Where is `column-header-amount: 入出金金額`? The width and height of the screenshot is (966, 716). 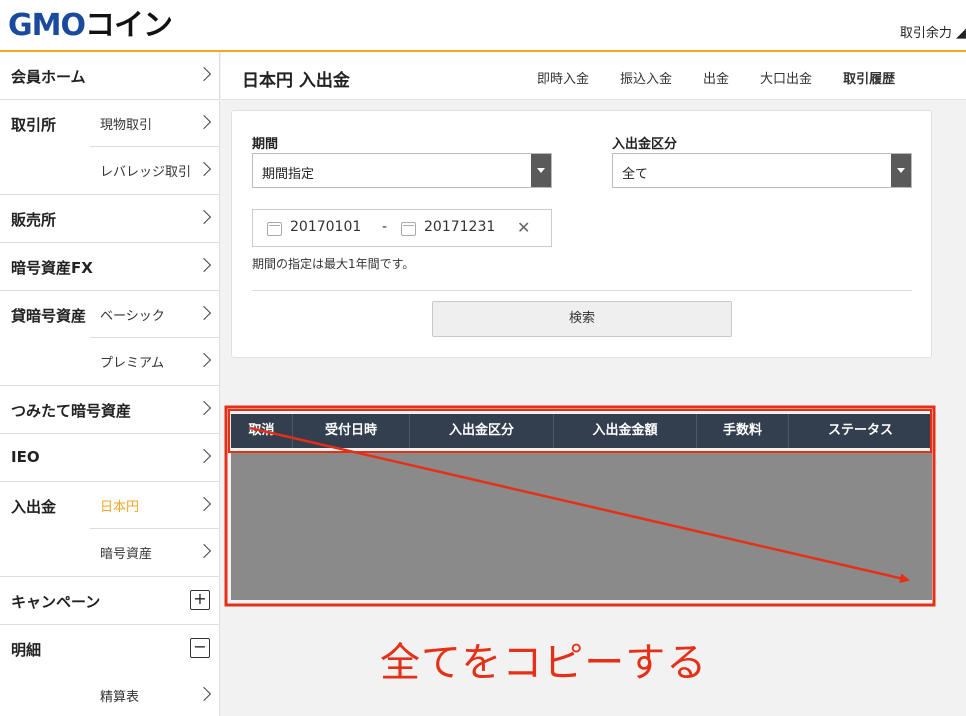
column-header-amount: 入出金金額 is located at coordinates (625, 431).